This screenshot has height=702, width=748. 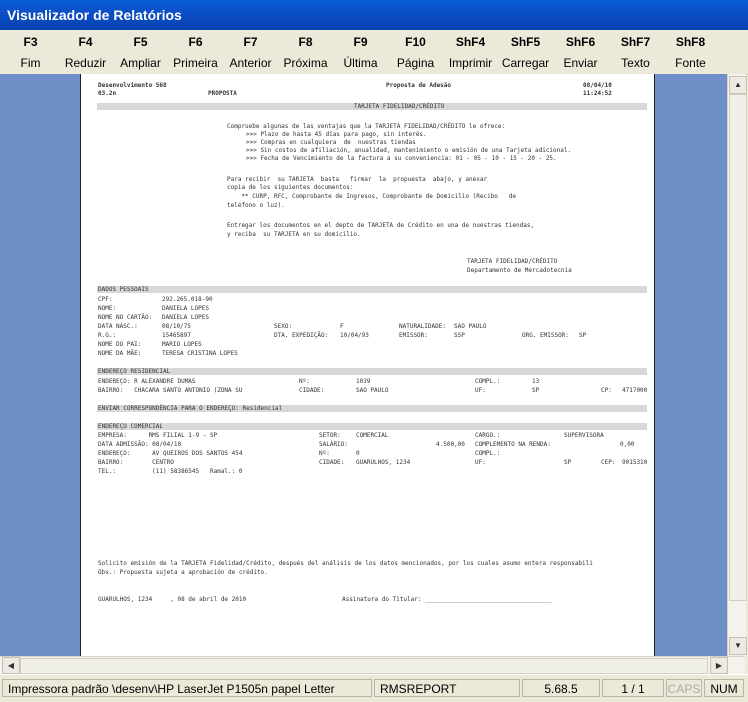 What do you see at coordinates (182, 344) in the screenshot?
I see `pai-value: MARIO LOPES` at bounding box center [182, 344].